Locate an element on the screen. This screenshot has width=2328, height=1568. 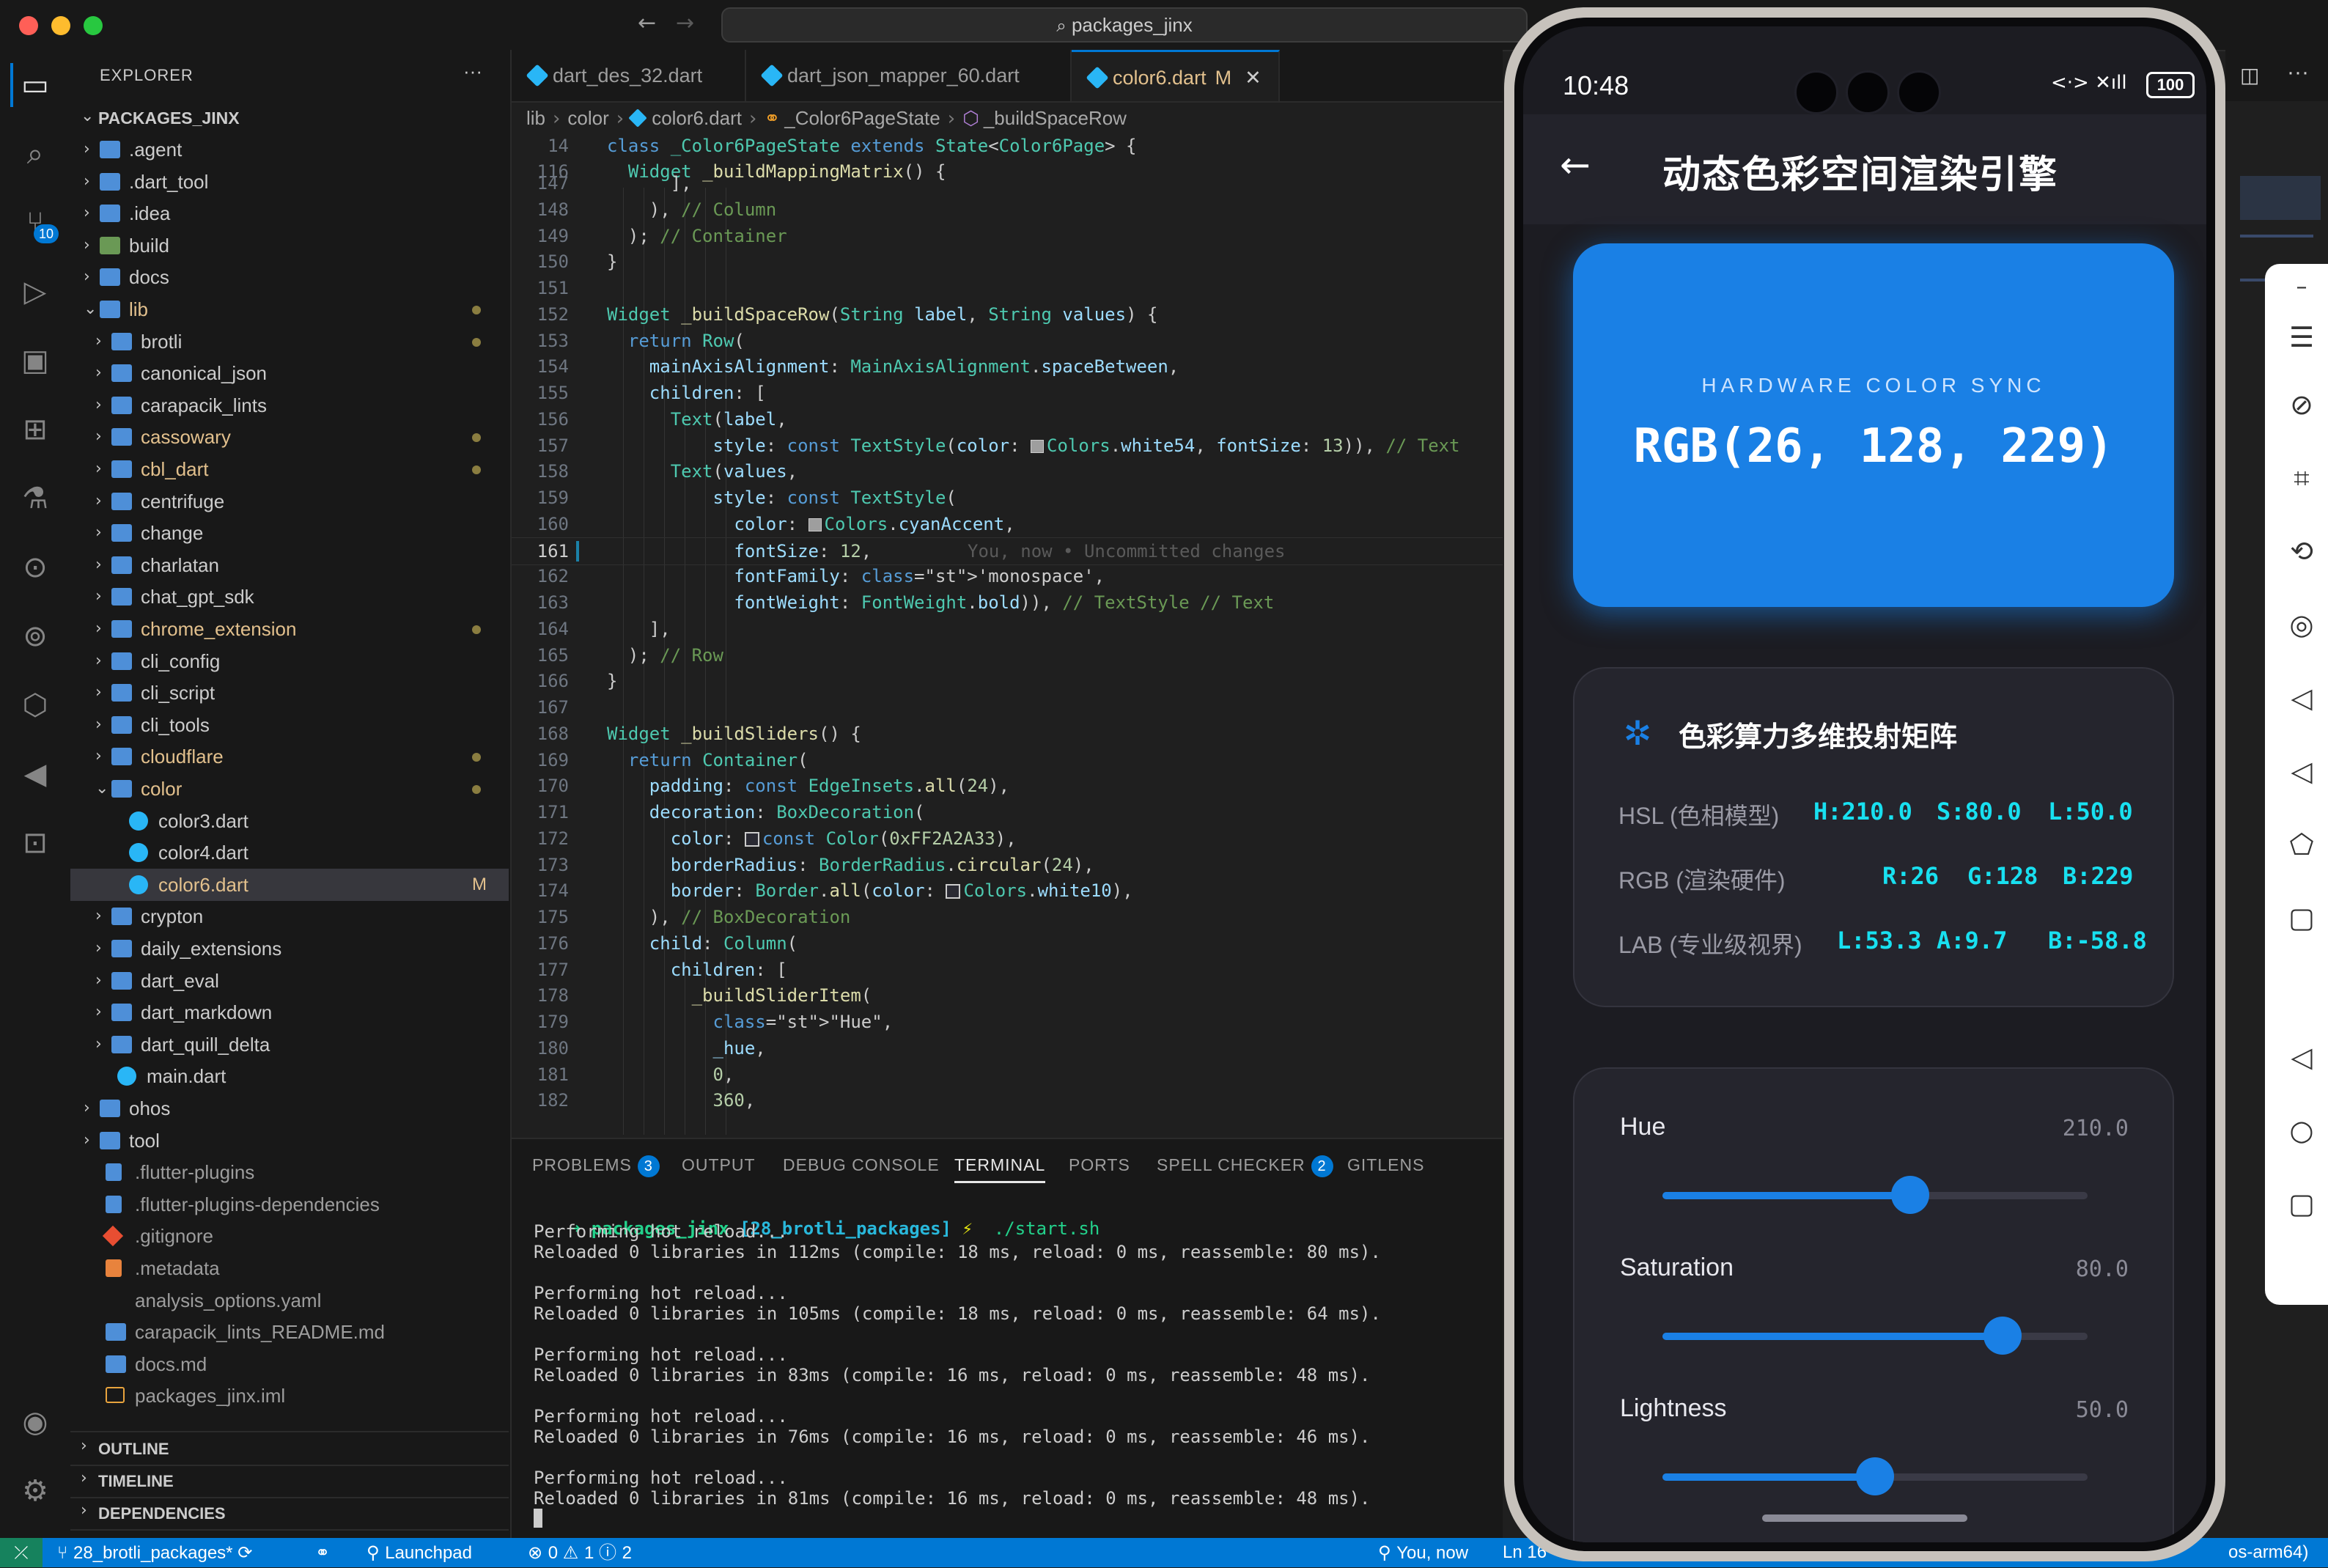
code-line: 156 Text(label, is located at coordinates (1008, 419).